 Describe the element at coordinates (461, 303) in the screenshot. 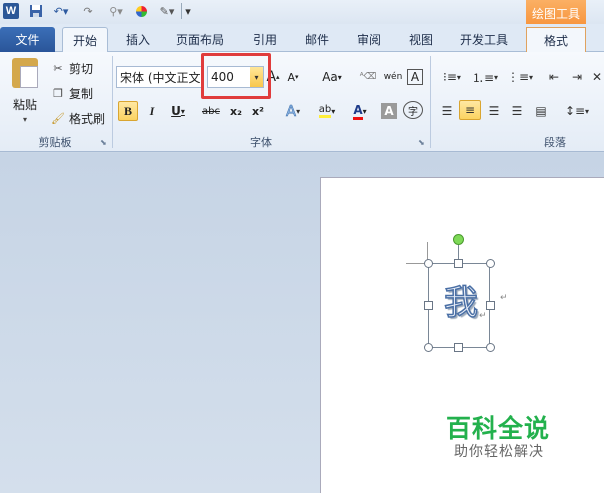

I see `text-box-character: 我` at that location.